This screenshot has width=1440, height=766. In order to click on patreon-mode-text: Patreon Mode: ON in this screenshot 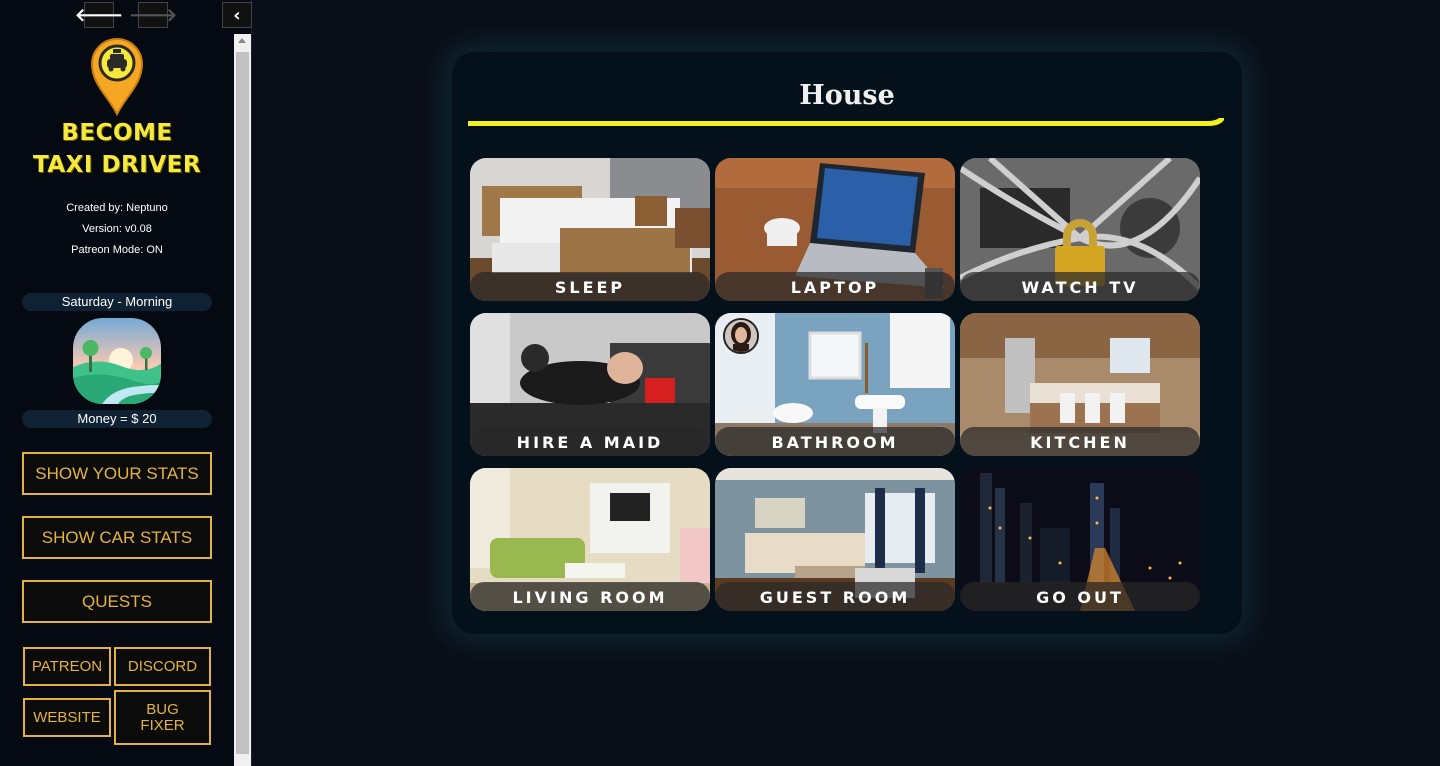, I will do `click(117, 250)`.